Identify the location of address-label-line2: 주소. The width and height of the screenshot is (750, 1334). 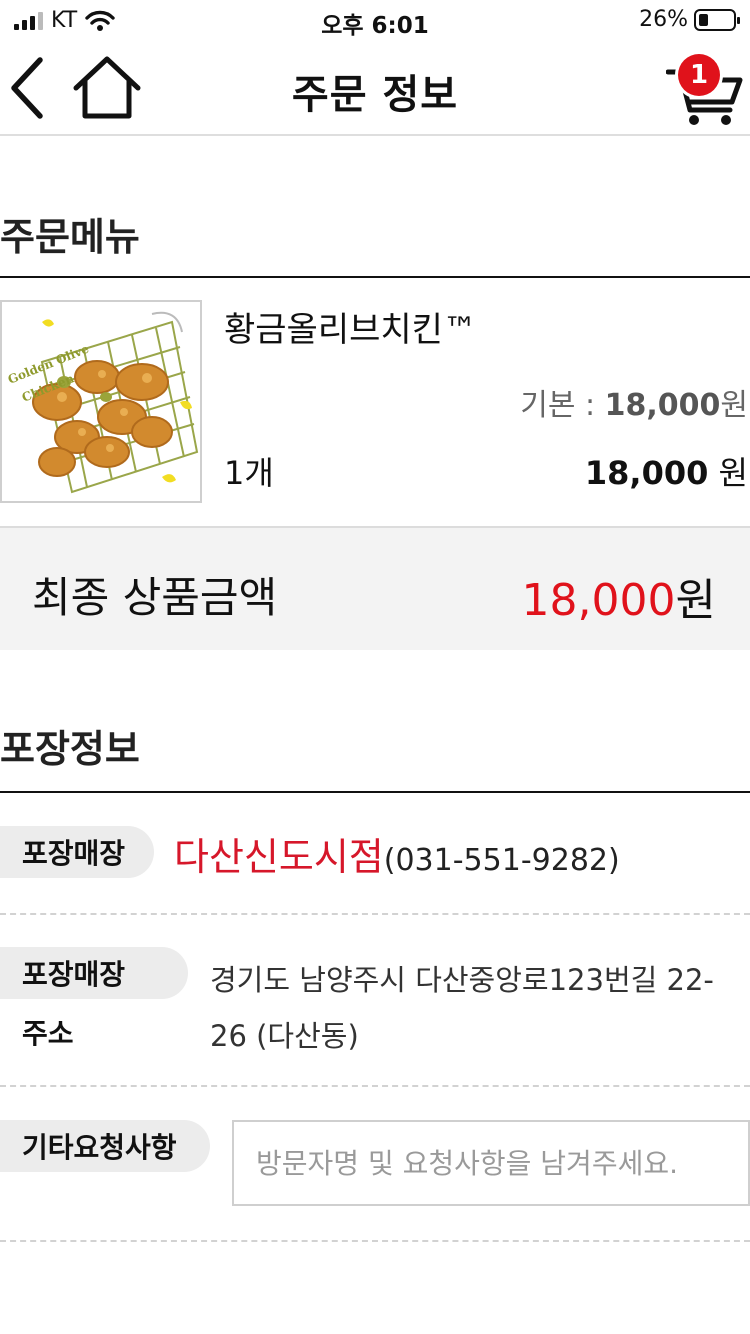
(48, 1033).